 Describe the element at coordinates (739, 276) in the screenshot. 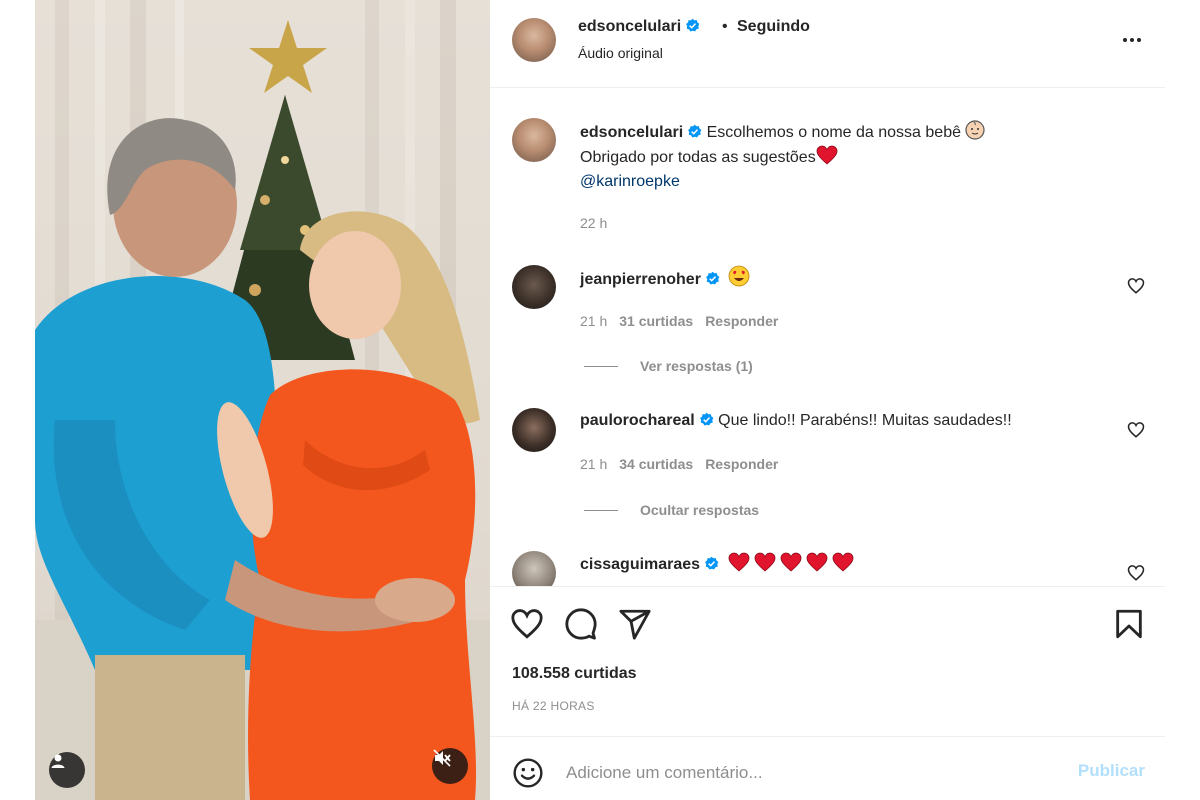

I see `heart-eyes-icon` at that location.